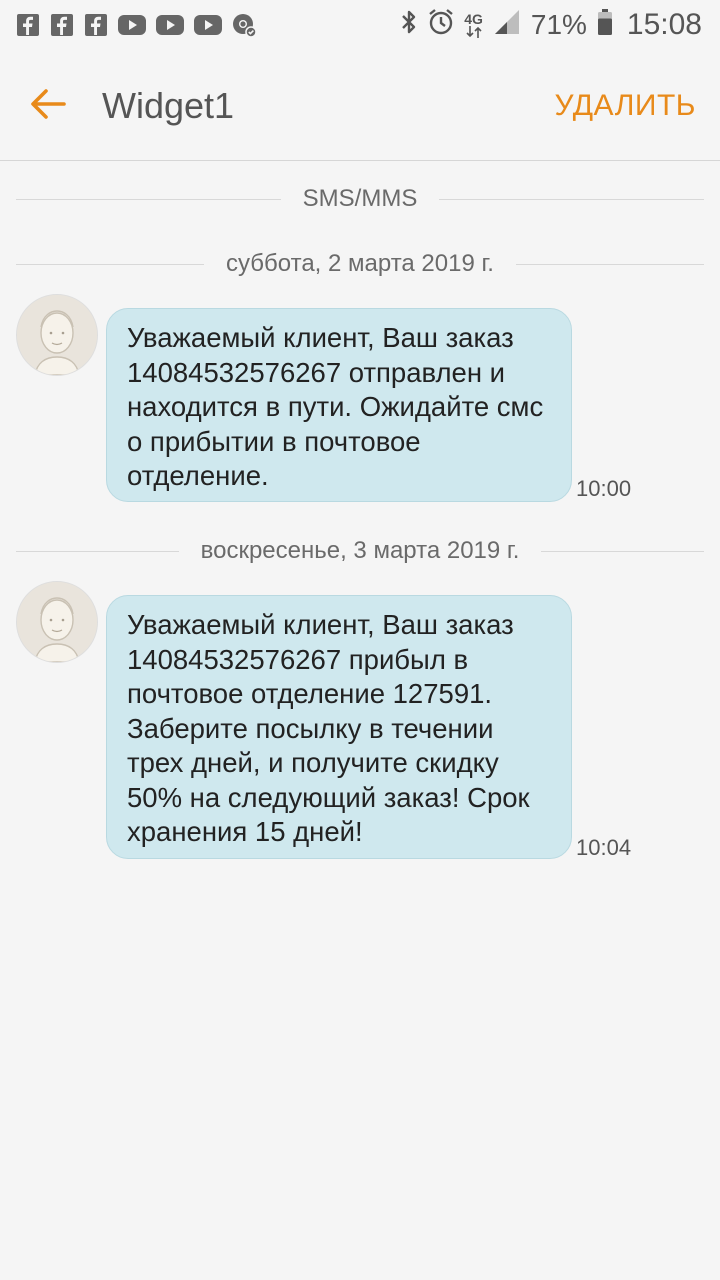  I want to click on channel-label: SMS/MMS, so click(360, 198).